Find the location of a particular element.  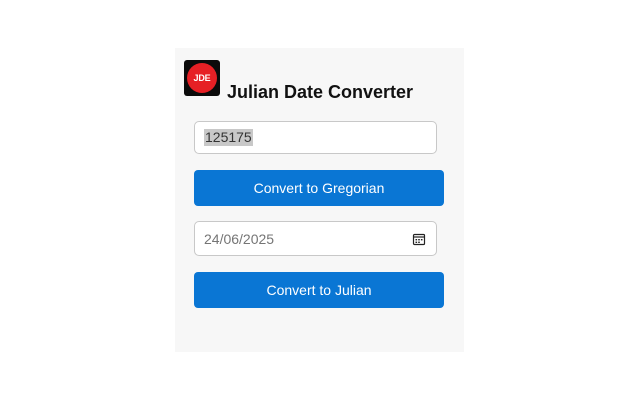

convert-to-gregorian-button: Convert to Gregorian is located at coordinates (319, 188).